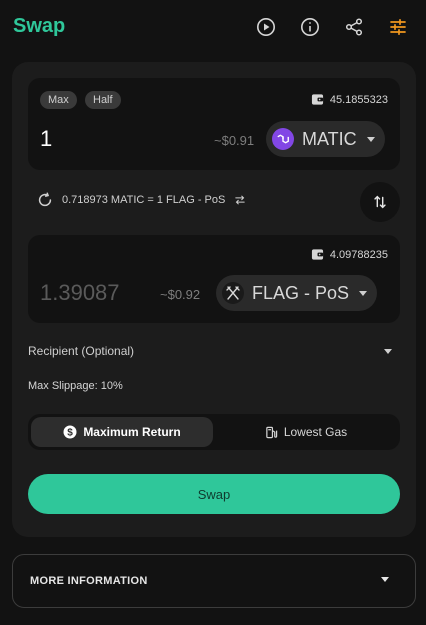  What do you see at coordinates (132, 432) in the screenshot?
I see `maximum-return-label: Maximum Return` at bounding box center [132, 432].